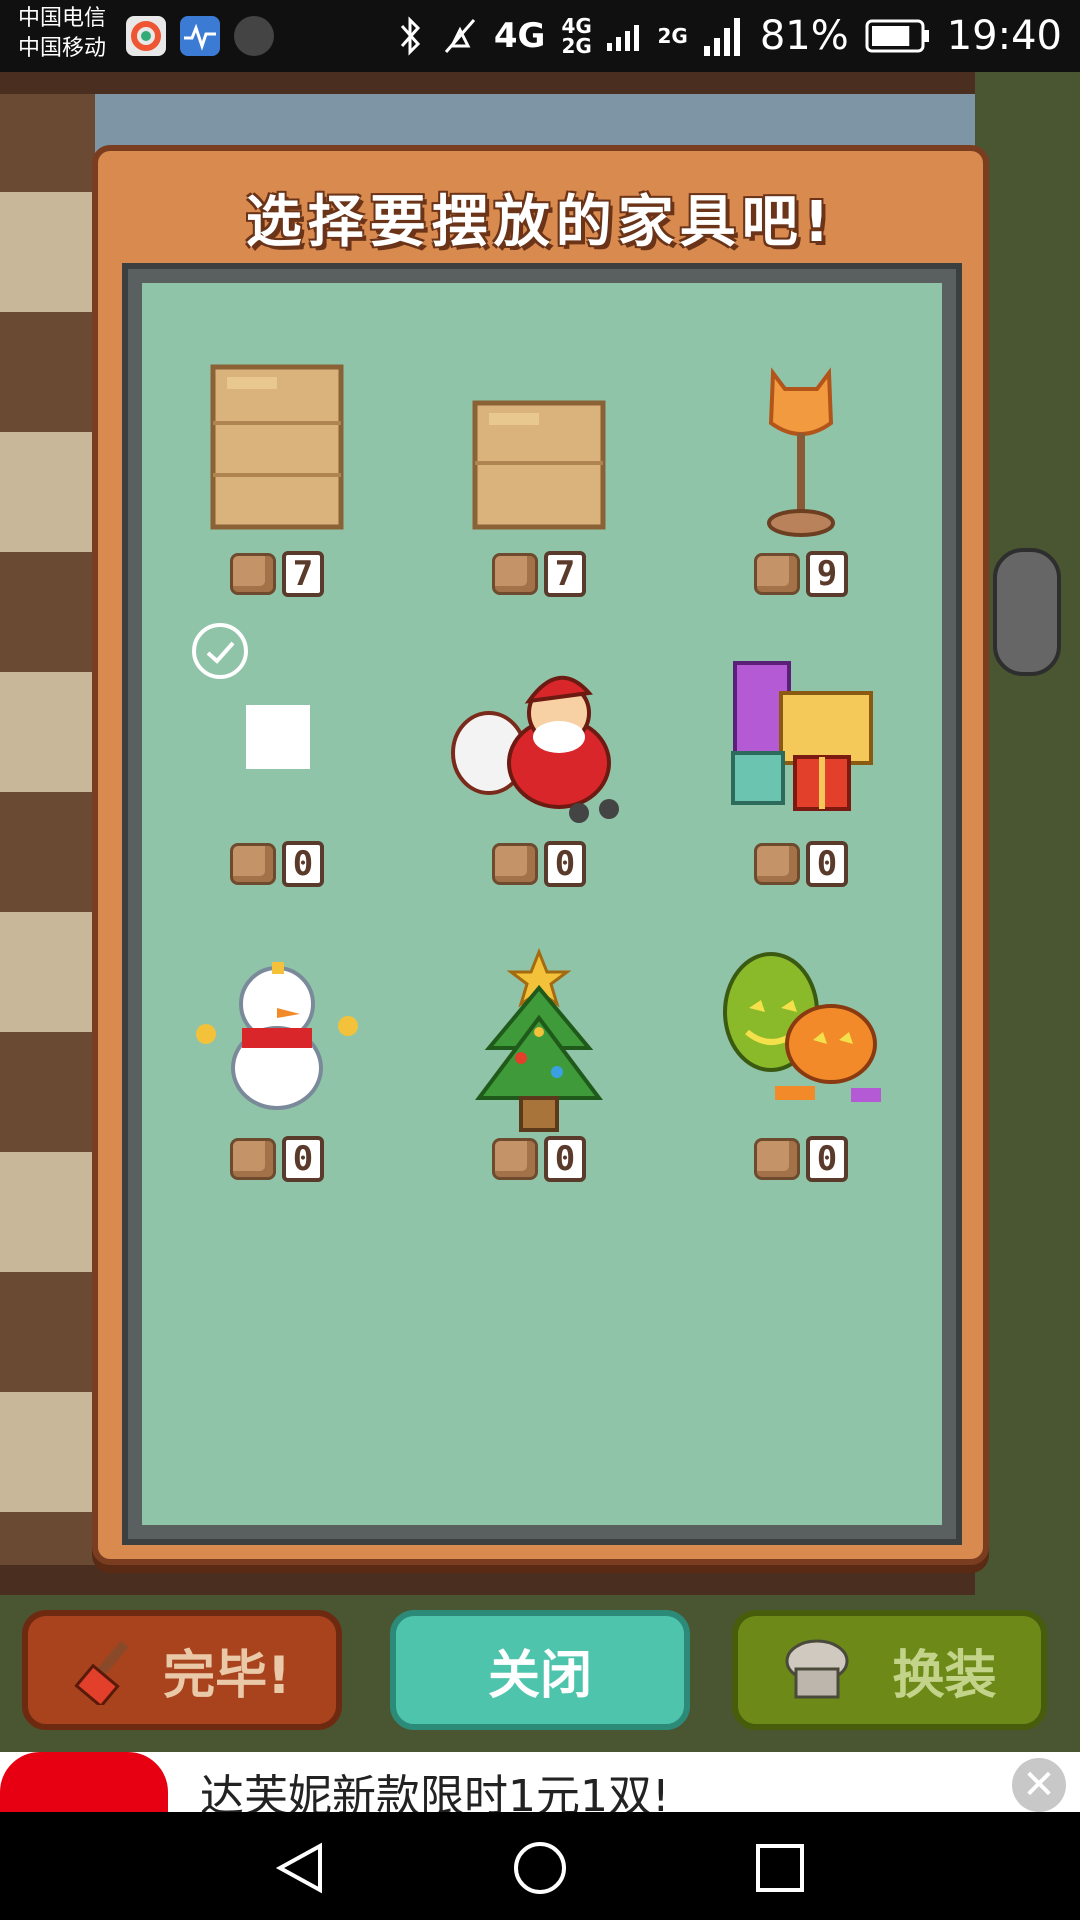 This screenshot has width=1080, height=1920. I want to click on ad-text: 达芙妮新款限时1元1双!, so click(435, 1791).